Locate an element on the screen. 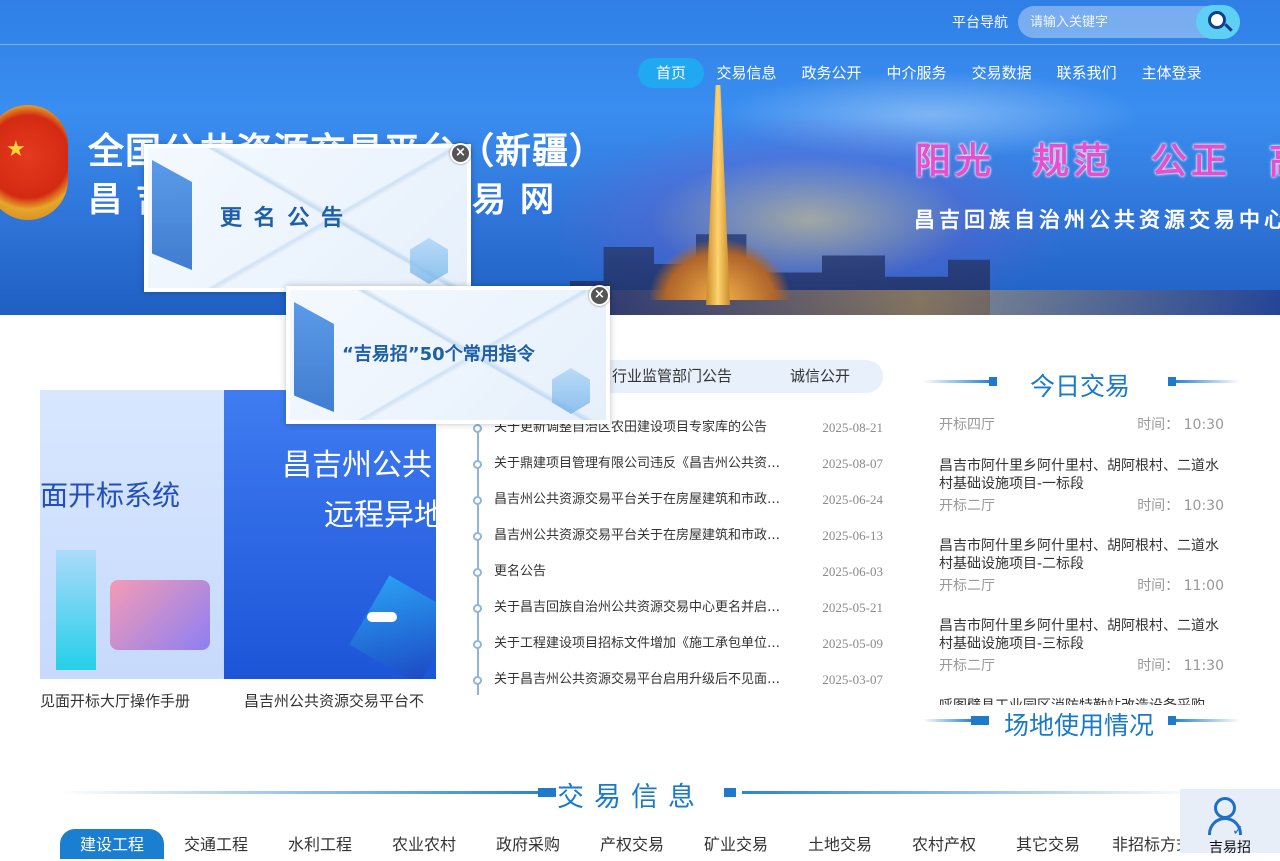 The image size is (1280, 861). tab-credit-disclosure: 诚信公开 is located at coordinates (820, 376).